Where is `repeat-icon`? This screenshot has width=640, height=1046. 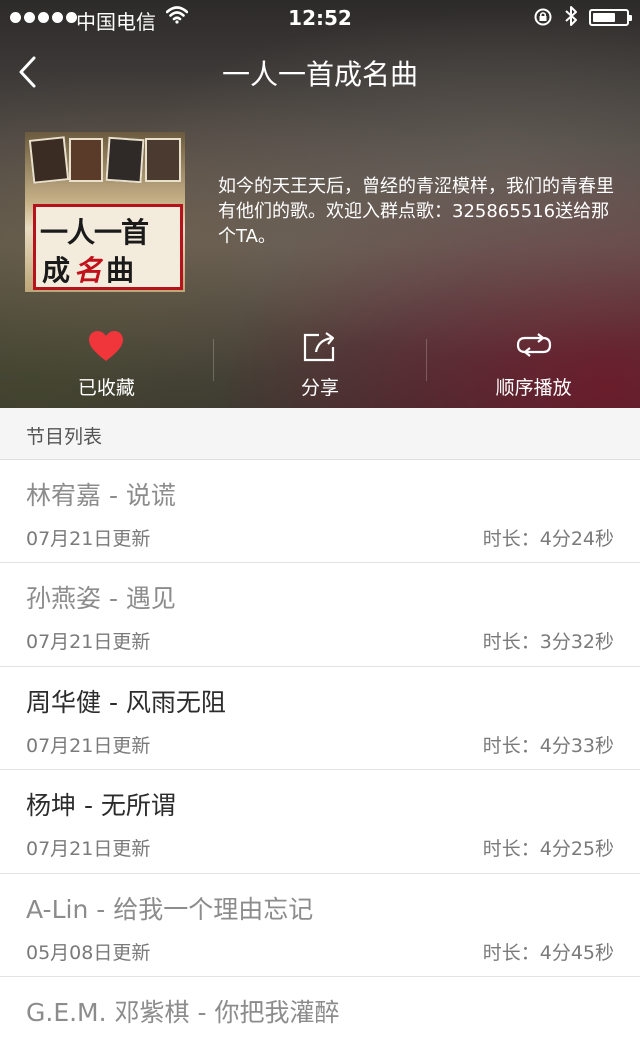 repeat-icon is located at coordinates (533, 345).